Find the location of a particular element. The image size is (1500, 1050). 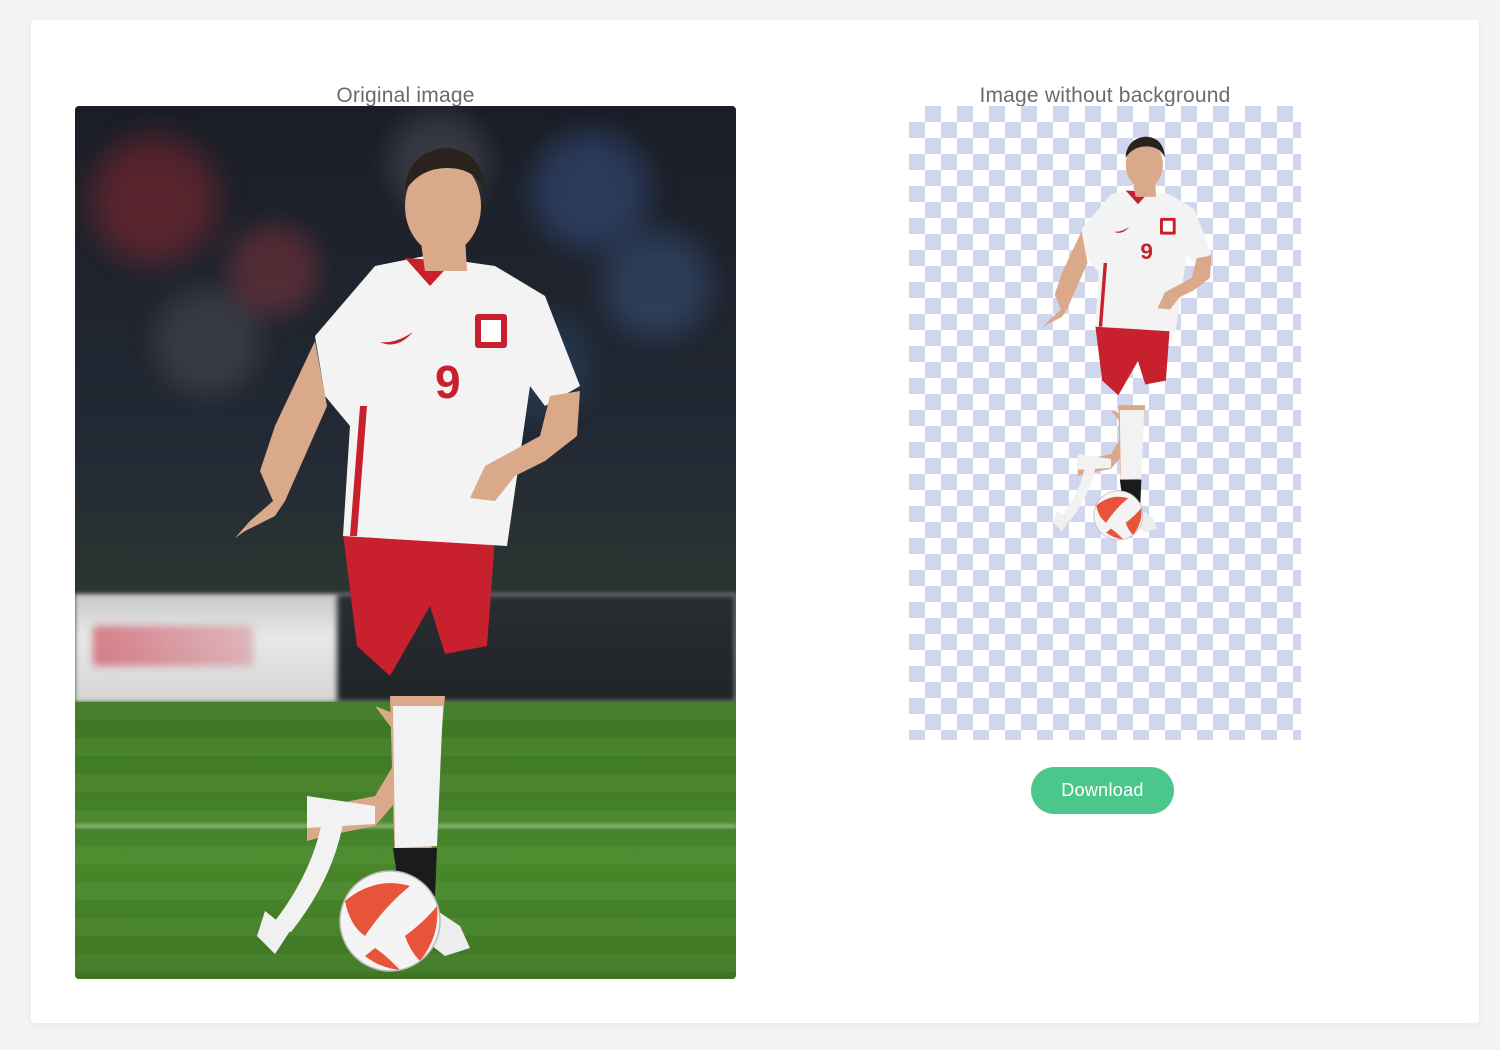

original-image-title: Original image is located at coordinates (405, 95).